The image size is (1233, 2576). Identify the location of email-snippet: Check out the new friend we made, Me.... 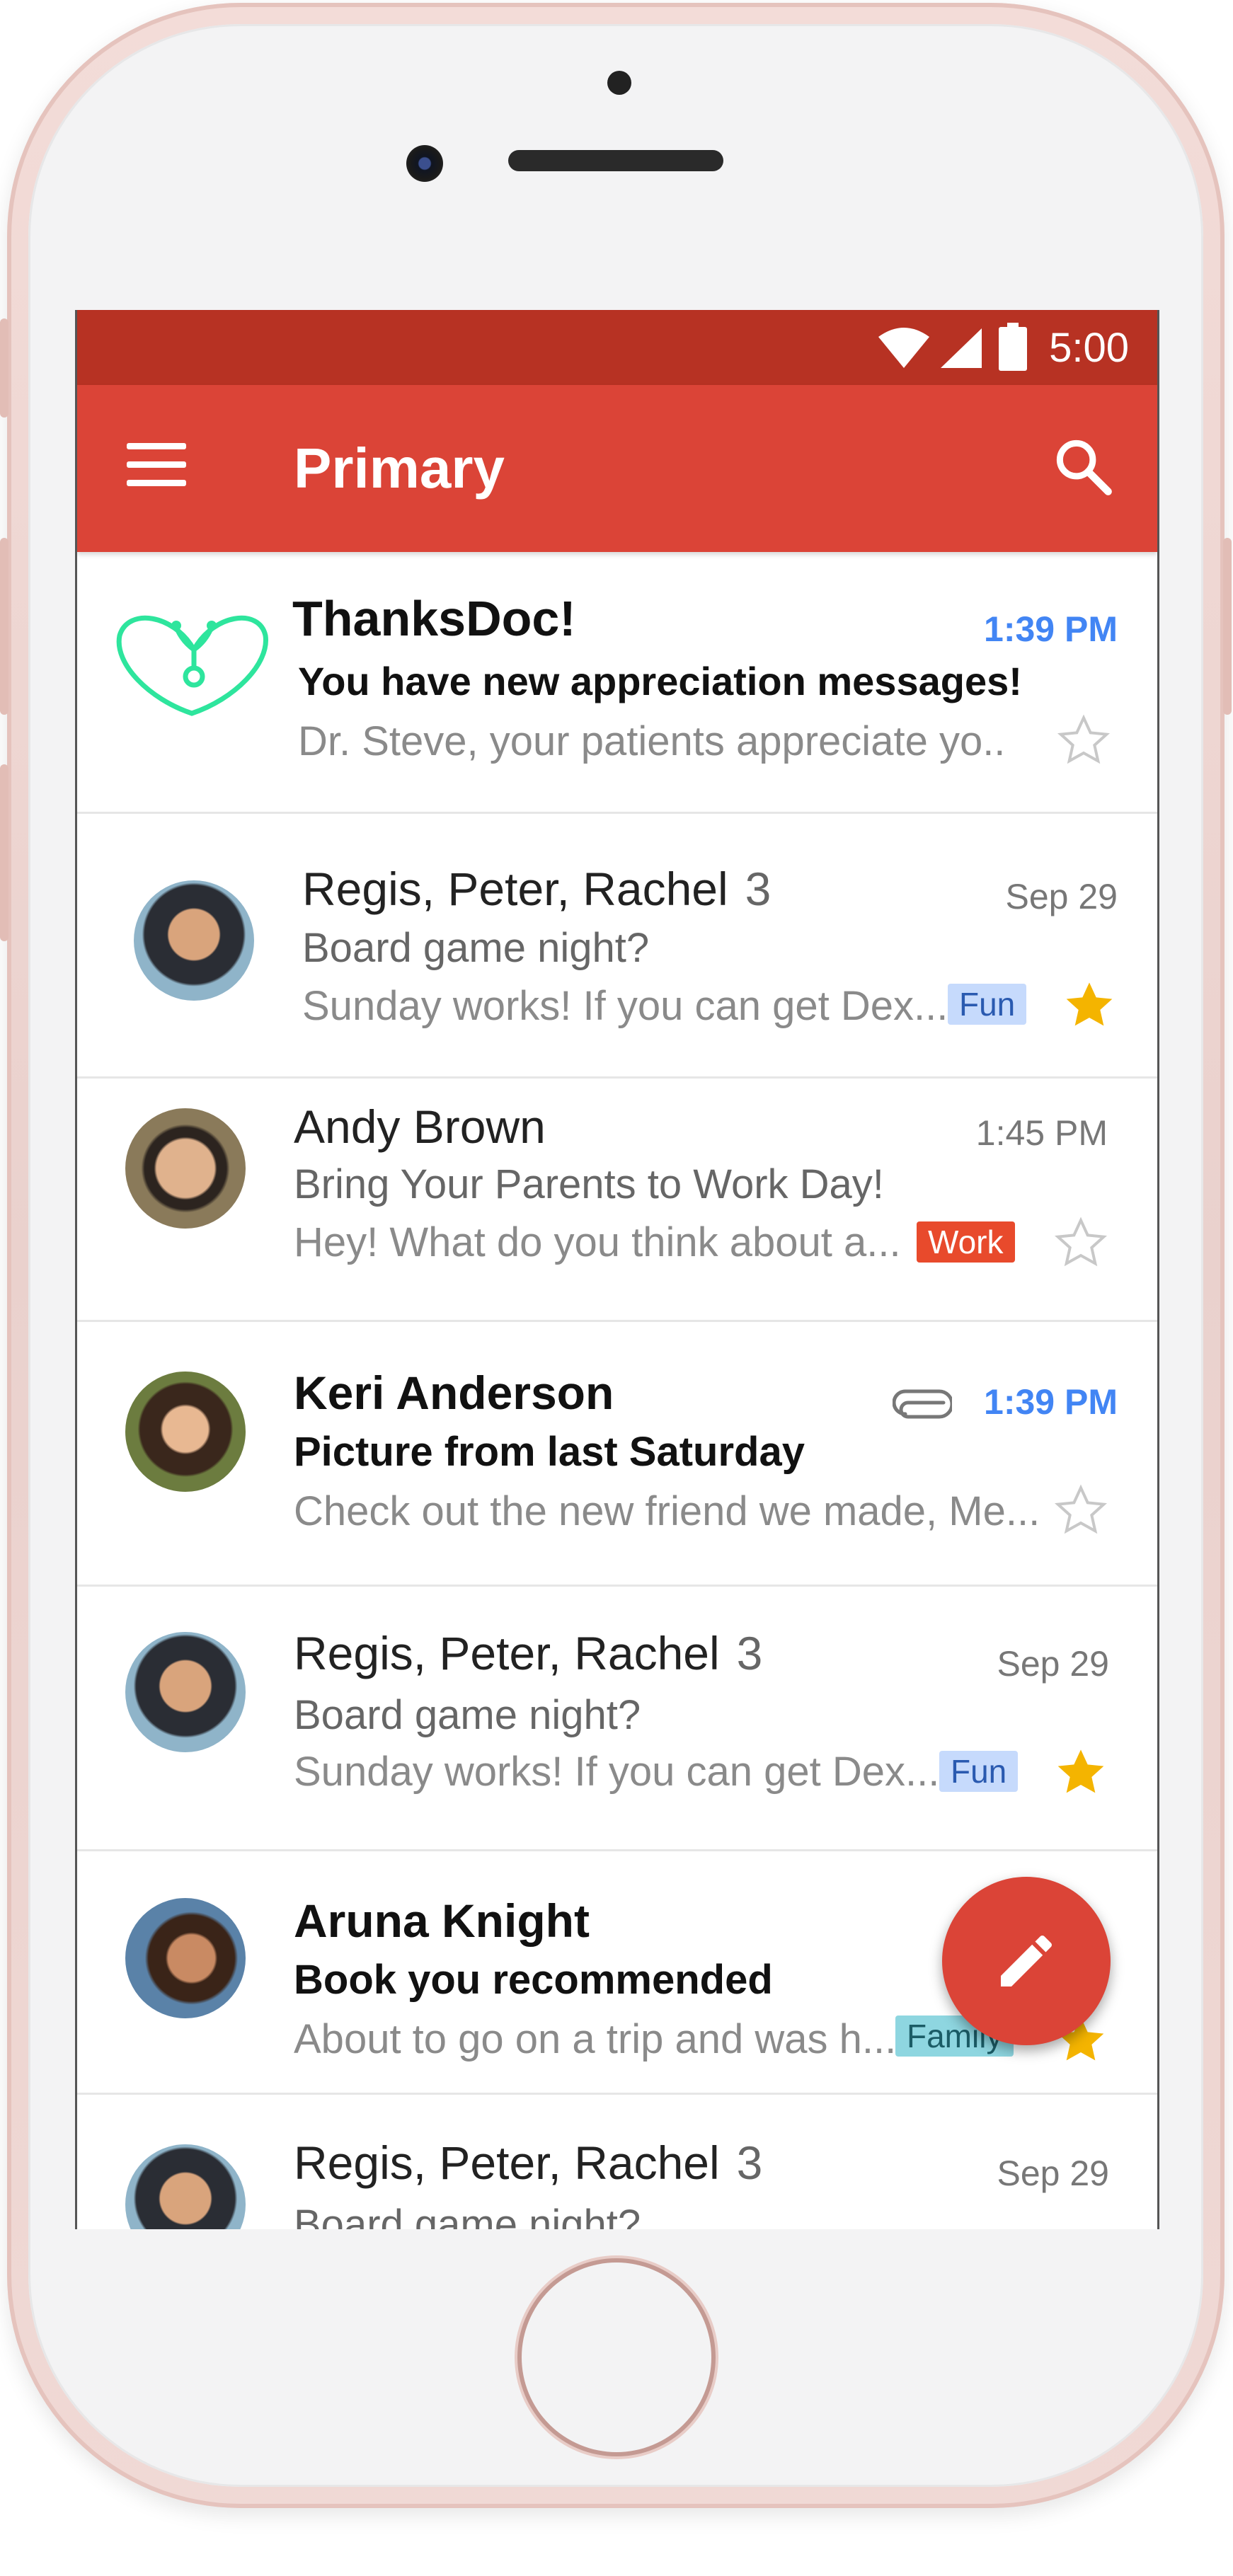
(667, 1511).